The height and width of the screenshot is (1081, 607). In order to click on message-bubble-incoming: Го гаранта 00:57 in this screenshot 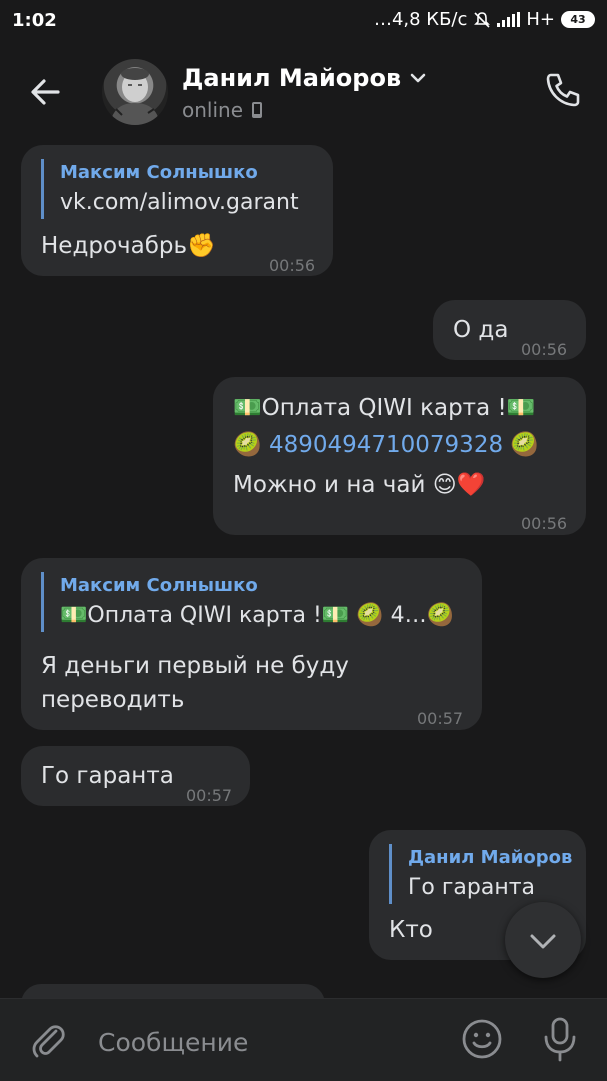, I will do `click(135, 776)`.